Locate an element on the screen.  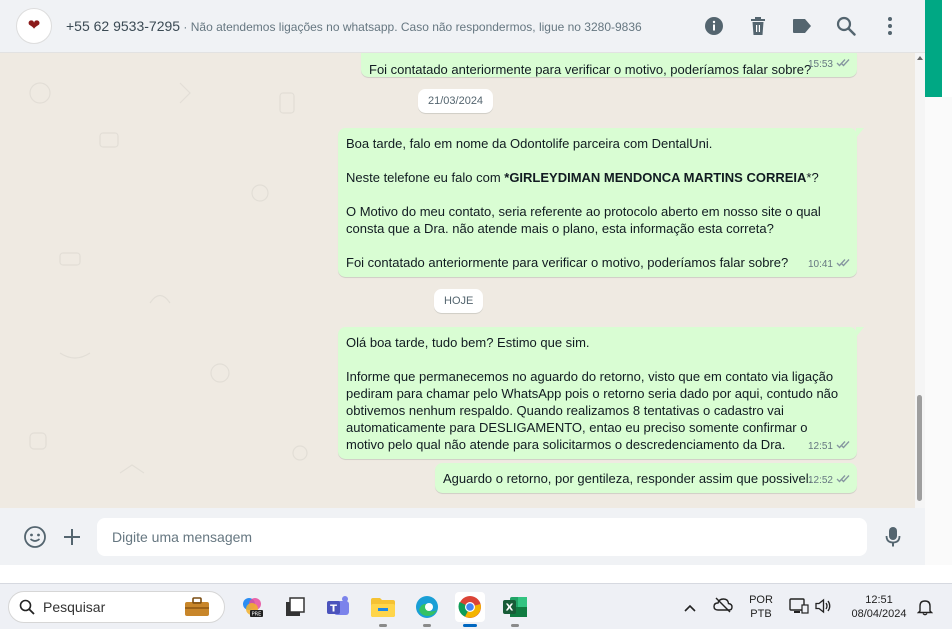
language-code: POR is located at coordinates (761, 600).